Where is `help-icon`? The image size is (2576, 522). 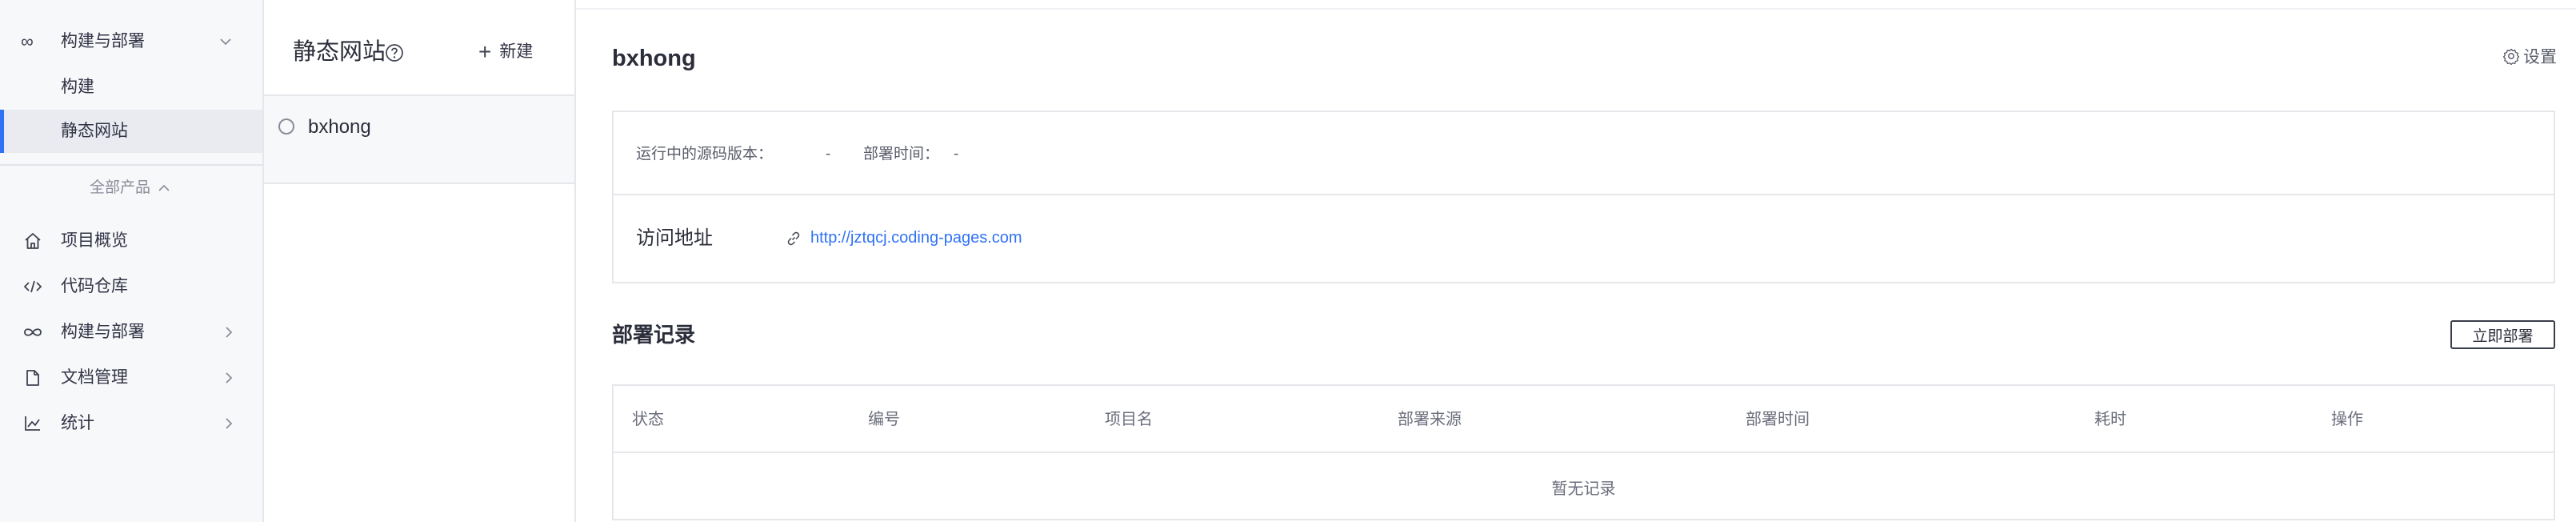 help-icon is located at coordinates (394, 53).